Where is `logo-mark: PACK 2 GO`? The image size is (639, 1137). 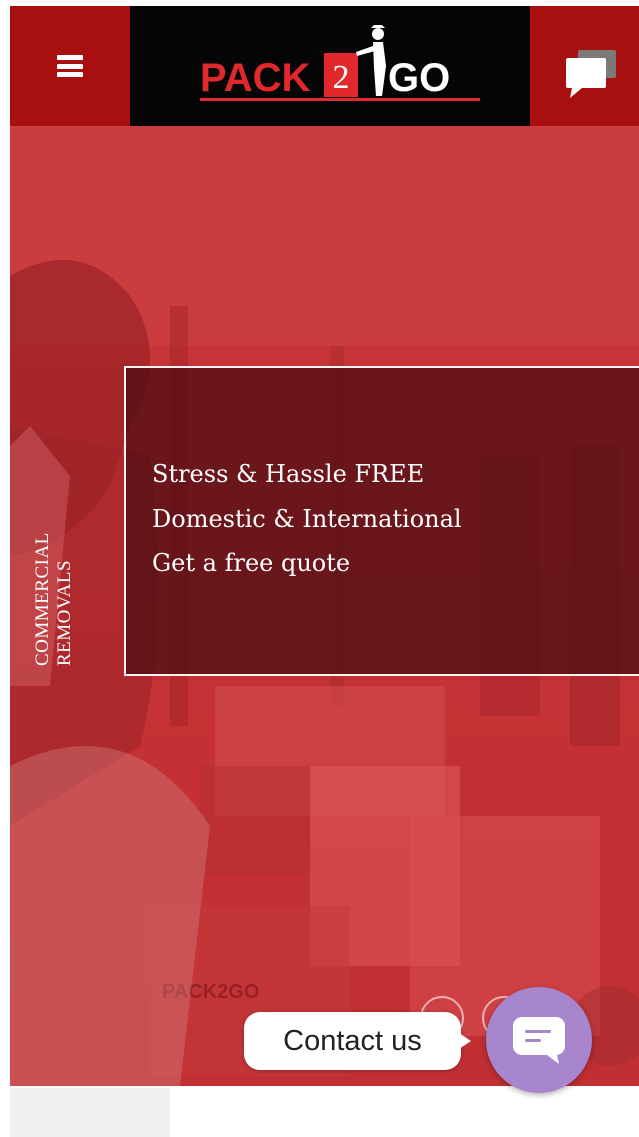 logo-mark: PACK 2 GO is located at coordinates (340, 63).